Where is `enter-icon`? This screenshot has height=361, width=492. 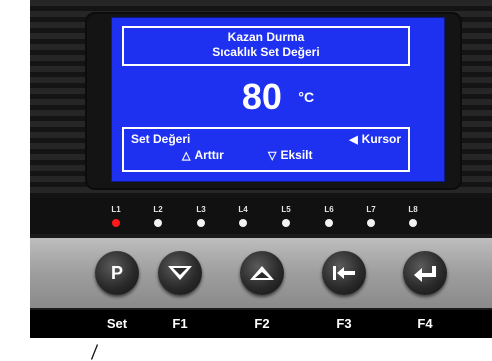
enter-icon is located at coordinates (425, 274).